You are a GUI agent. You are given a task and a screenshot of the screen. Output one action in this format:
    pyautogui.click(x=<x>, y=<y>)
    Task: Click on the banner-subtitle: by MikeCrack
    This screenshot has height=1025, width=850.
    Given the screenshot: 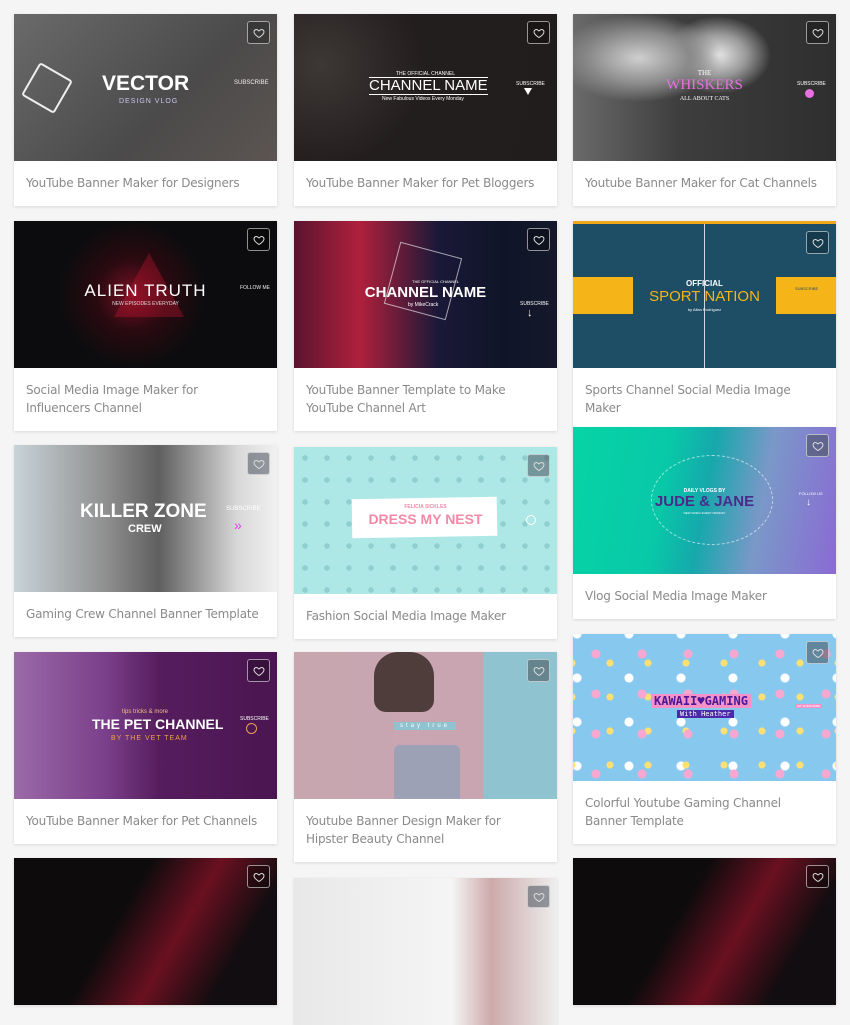 What is the action you would take?
    pyautogui.click(x=423, y=305)
    